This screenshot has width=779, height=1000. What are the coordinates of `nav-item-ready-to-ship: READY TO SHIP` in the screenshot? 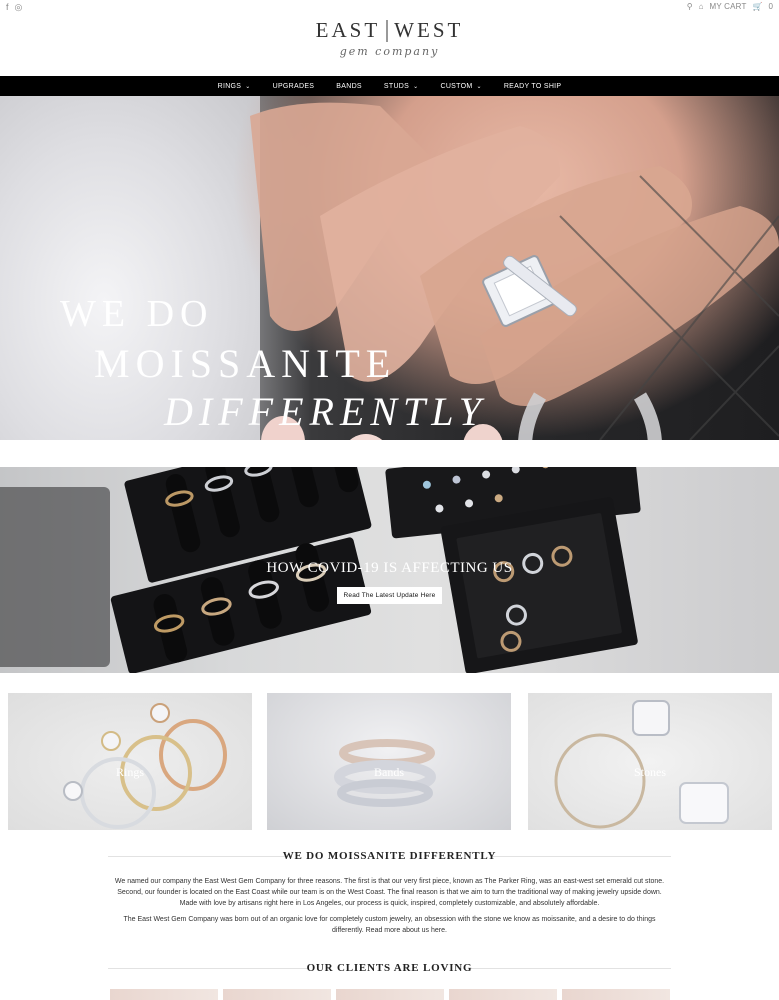 It's located at (533, 86).